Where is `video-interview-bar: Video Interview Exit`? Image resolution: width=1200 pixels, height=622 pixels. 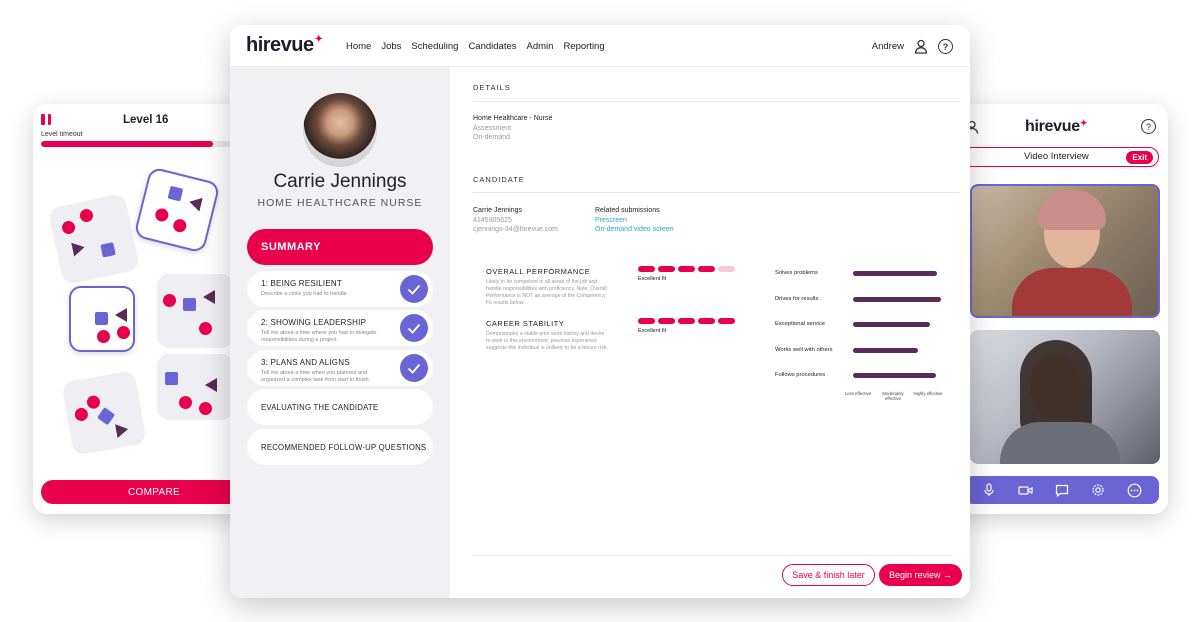
video-interview-bar: Video Interview Exit is located at coordinates (1058, 157).